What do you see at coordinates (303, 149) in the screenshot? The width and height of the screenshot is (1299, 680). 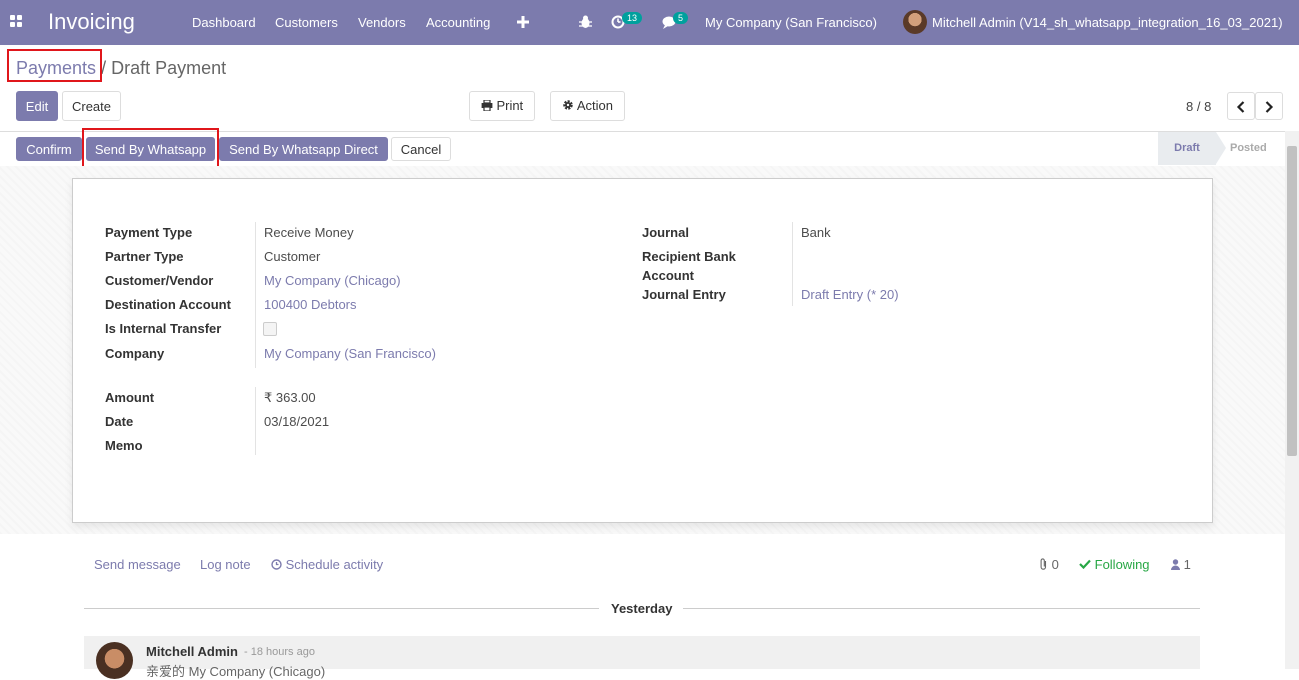 I see `send-by-whatsapp-direct-button: Send By Whatsapp Direct` at bounding box center [303, 149].